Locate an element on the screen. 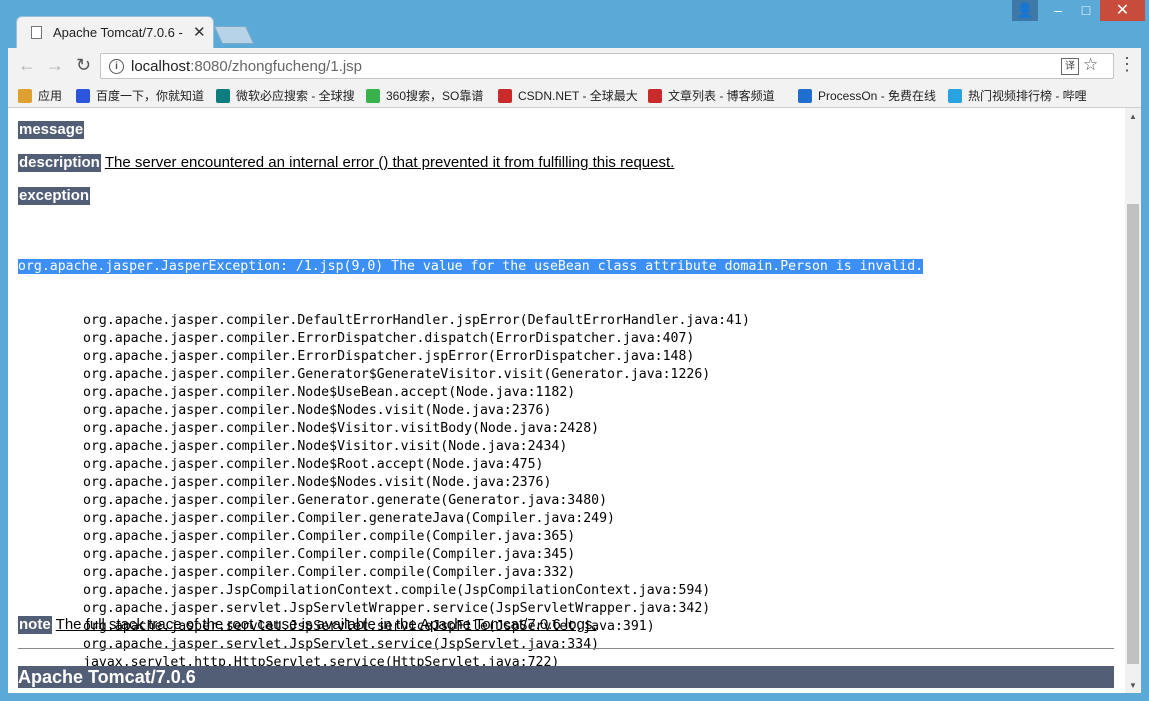 This screenshot has width=1149, height=701. bookmark-bing: 微软必应搜索 - 全球搜 is located at coordinates (285, 95).